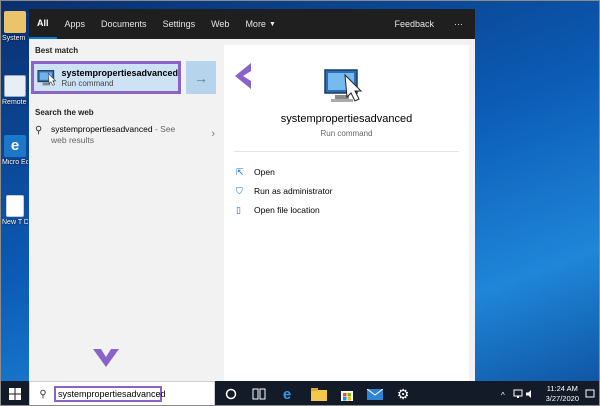 The height and width of the screenshot is (406, 600). I want to click on network-monitor-icon, so click(518, 393).